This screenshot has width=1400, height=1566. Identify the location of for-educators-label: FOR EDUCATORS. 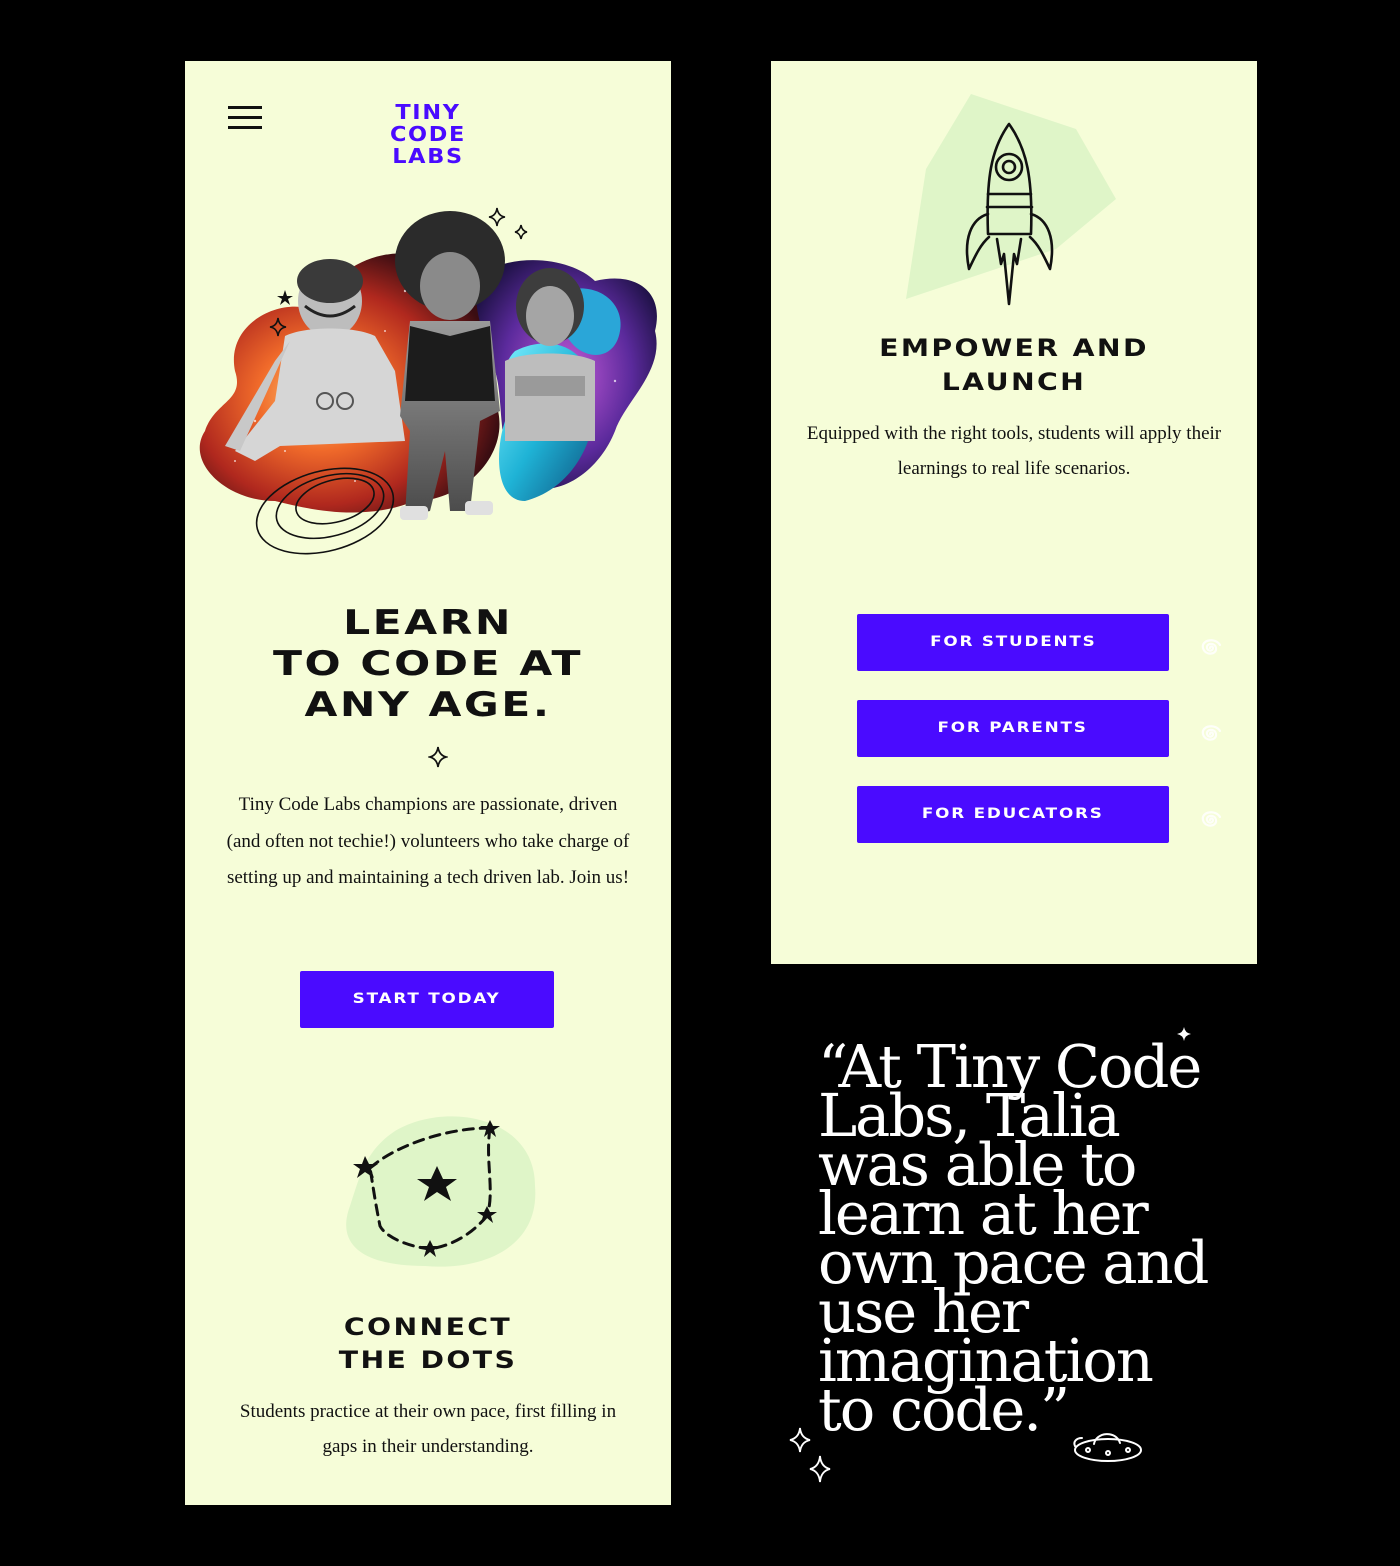
(1013, 814).